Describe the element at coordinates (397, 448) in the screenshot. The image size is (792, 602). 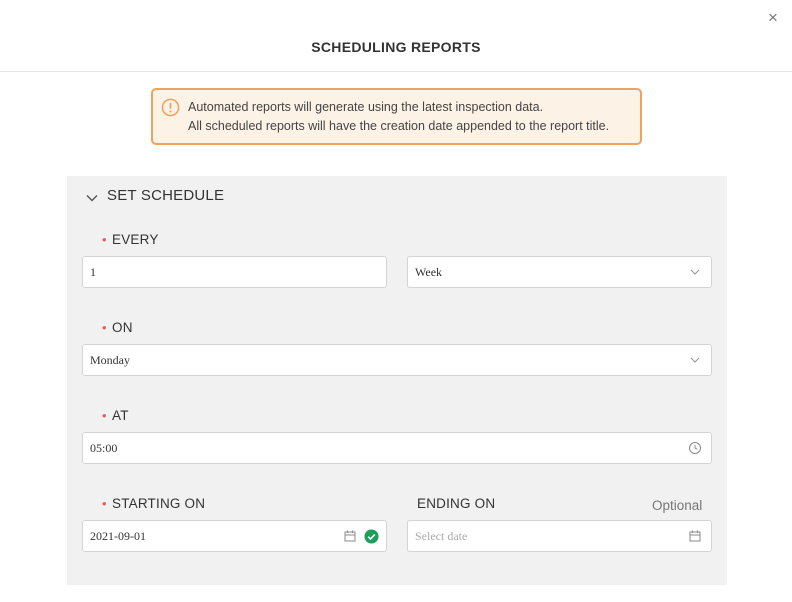
I see `at-time-picker: 05:00` at that location.